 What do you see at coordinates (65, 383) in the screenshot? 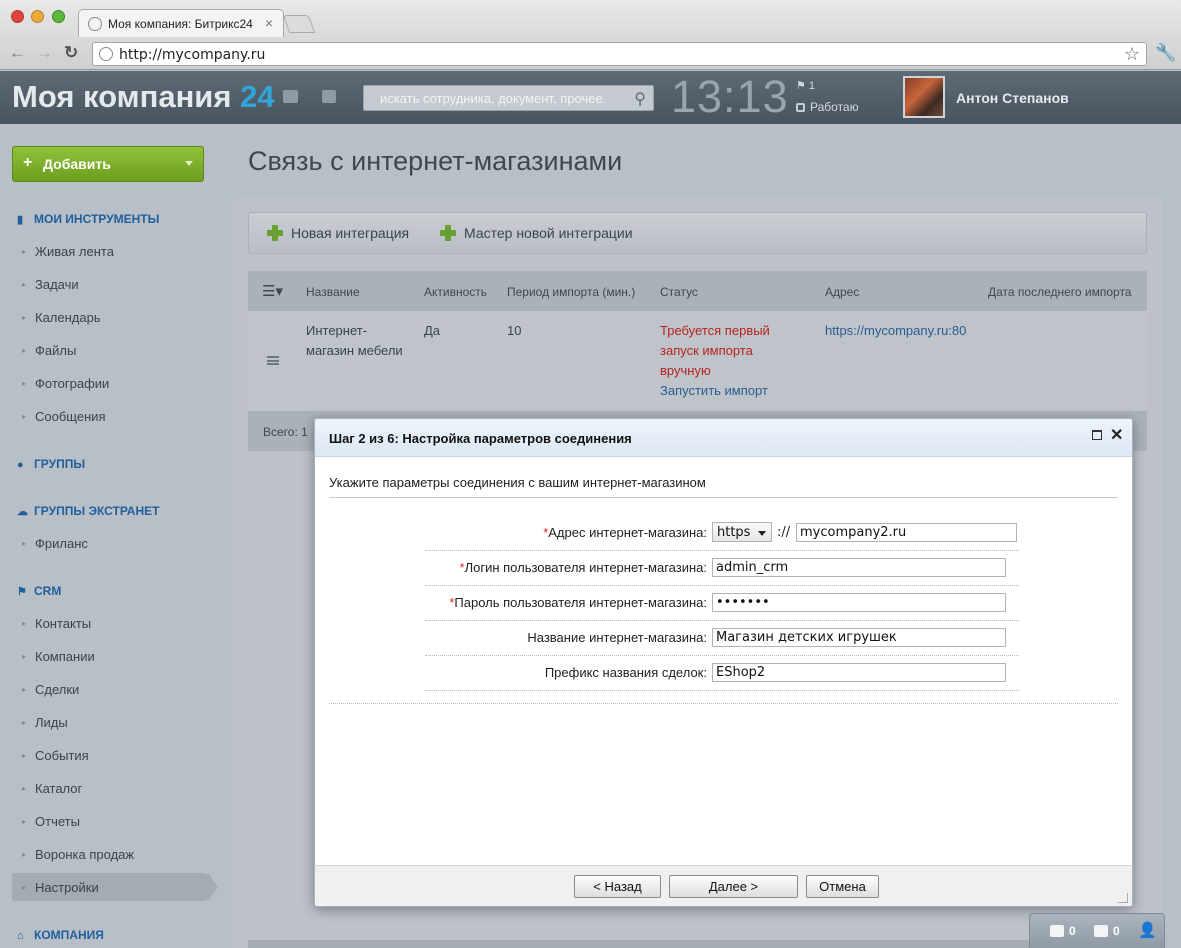
I see `sidebar-item-photos: ▸ Фотографии` at bounding box center [65, 383].